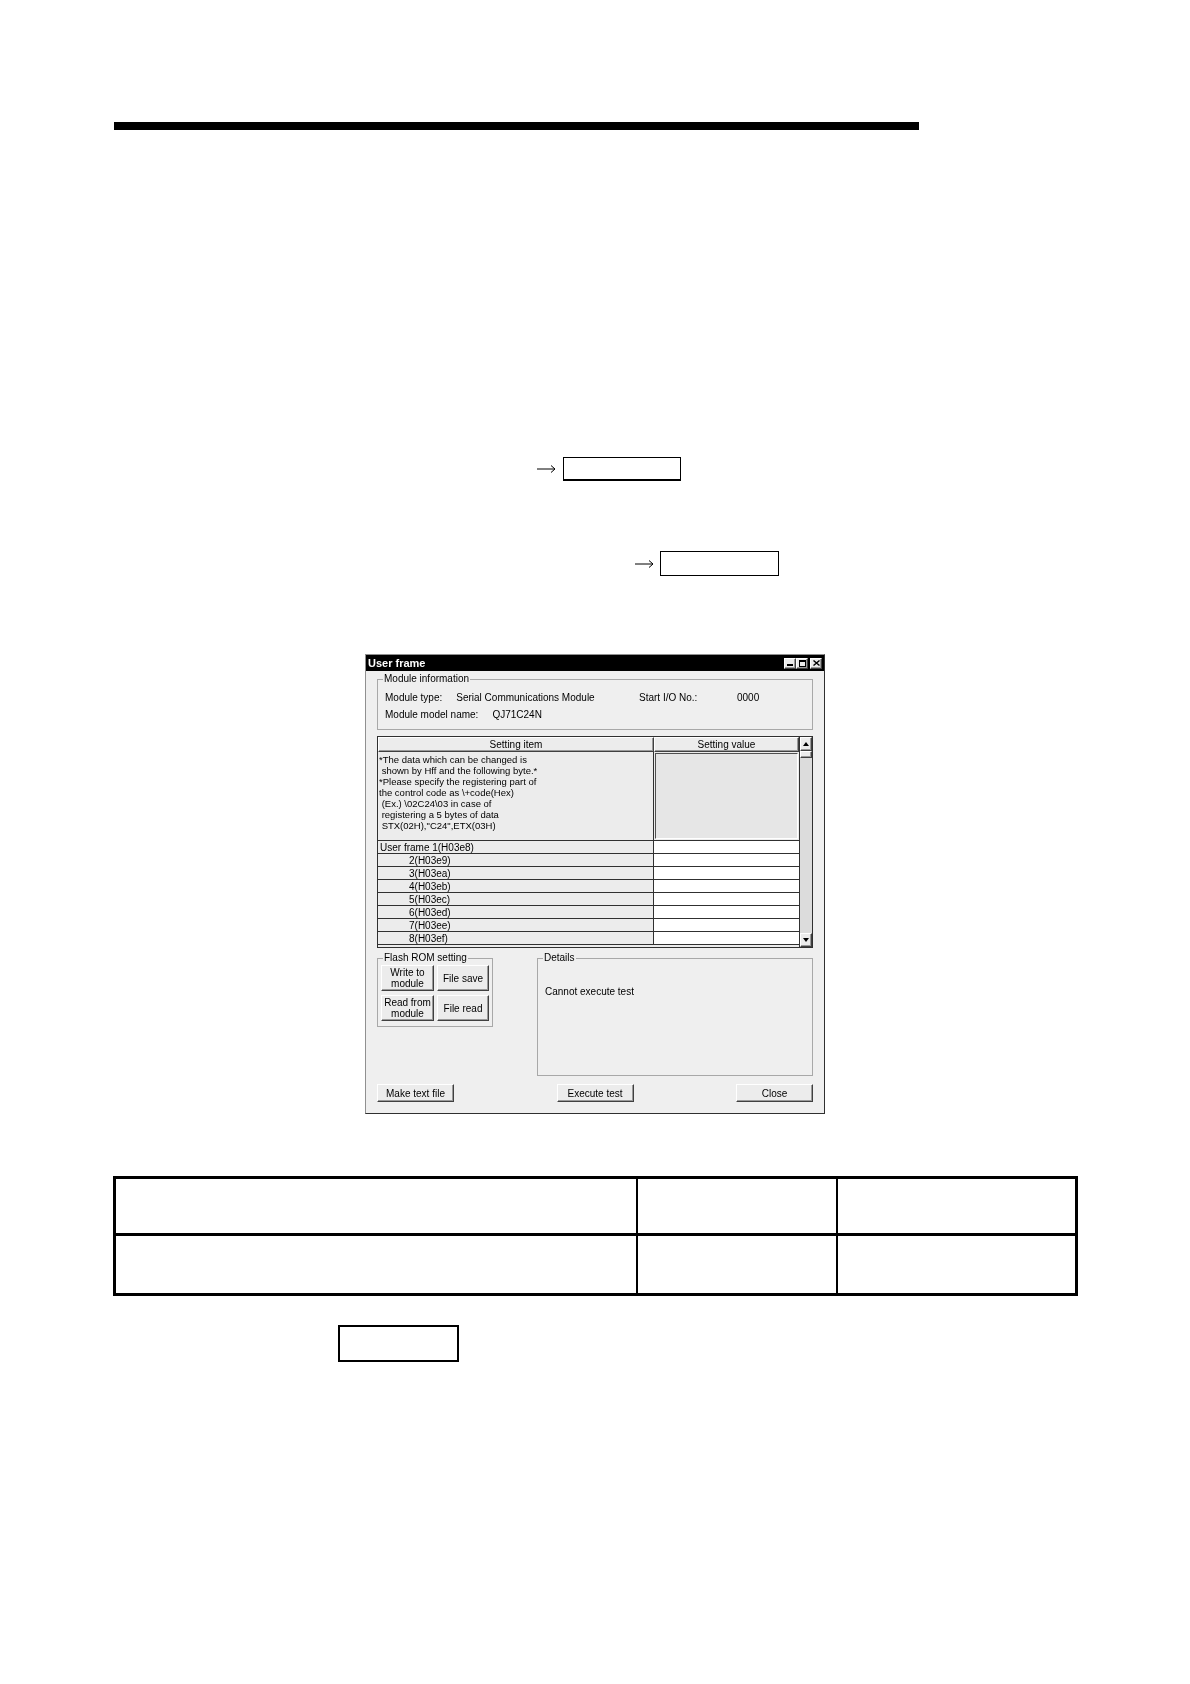 The image size is (1190, 1684). Describe the element at coordinates (463, 978) in the screenshot. I see `flash-rom-button: File save` at that location.